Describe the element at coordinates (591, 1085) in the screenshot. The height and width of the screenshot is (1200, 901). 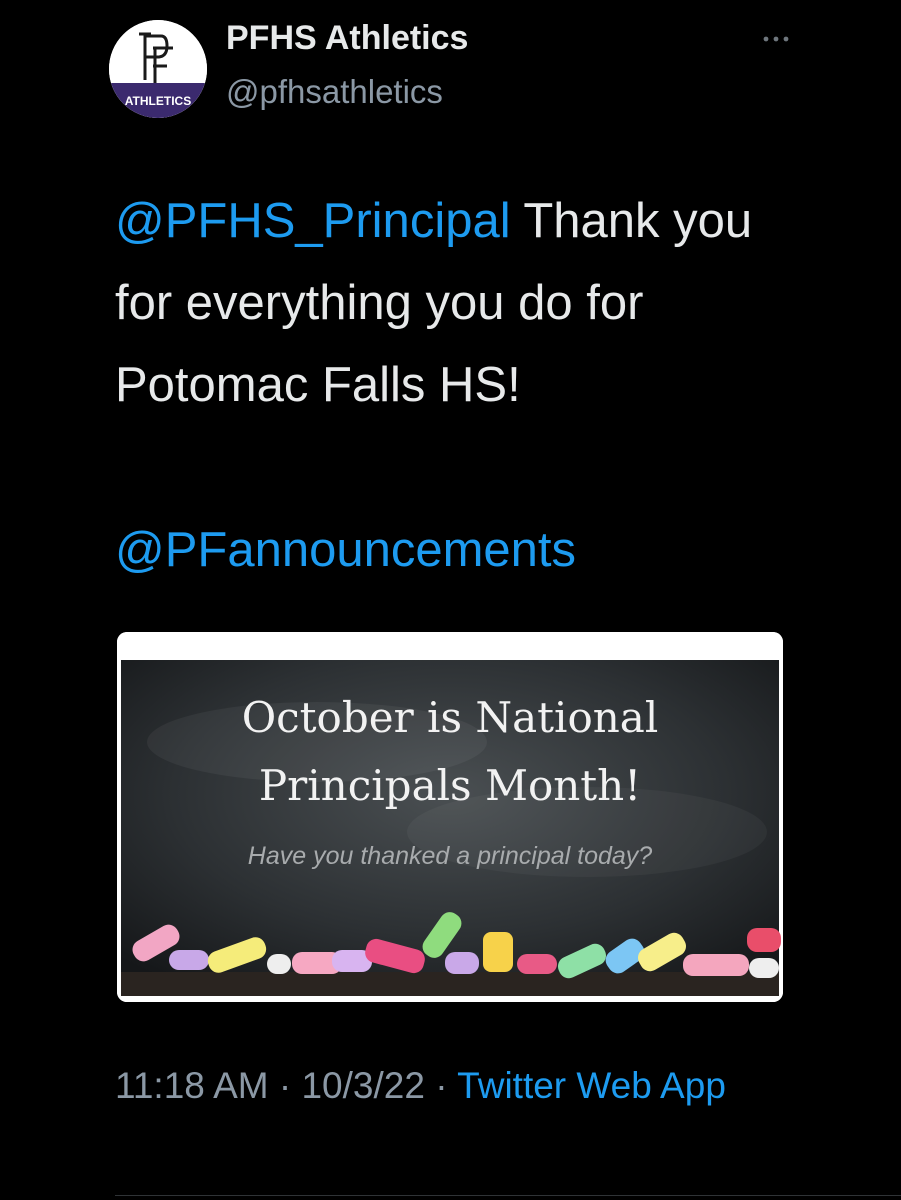
I see `tweet-source-link: Twitter Web App` at that location.